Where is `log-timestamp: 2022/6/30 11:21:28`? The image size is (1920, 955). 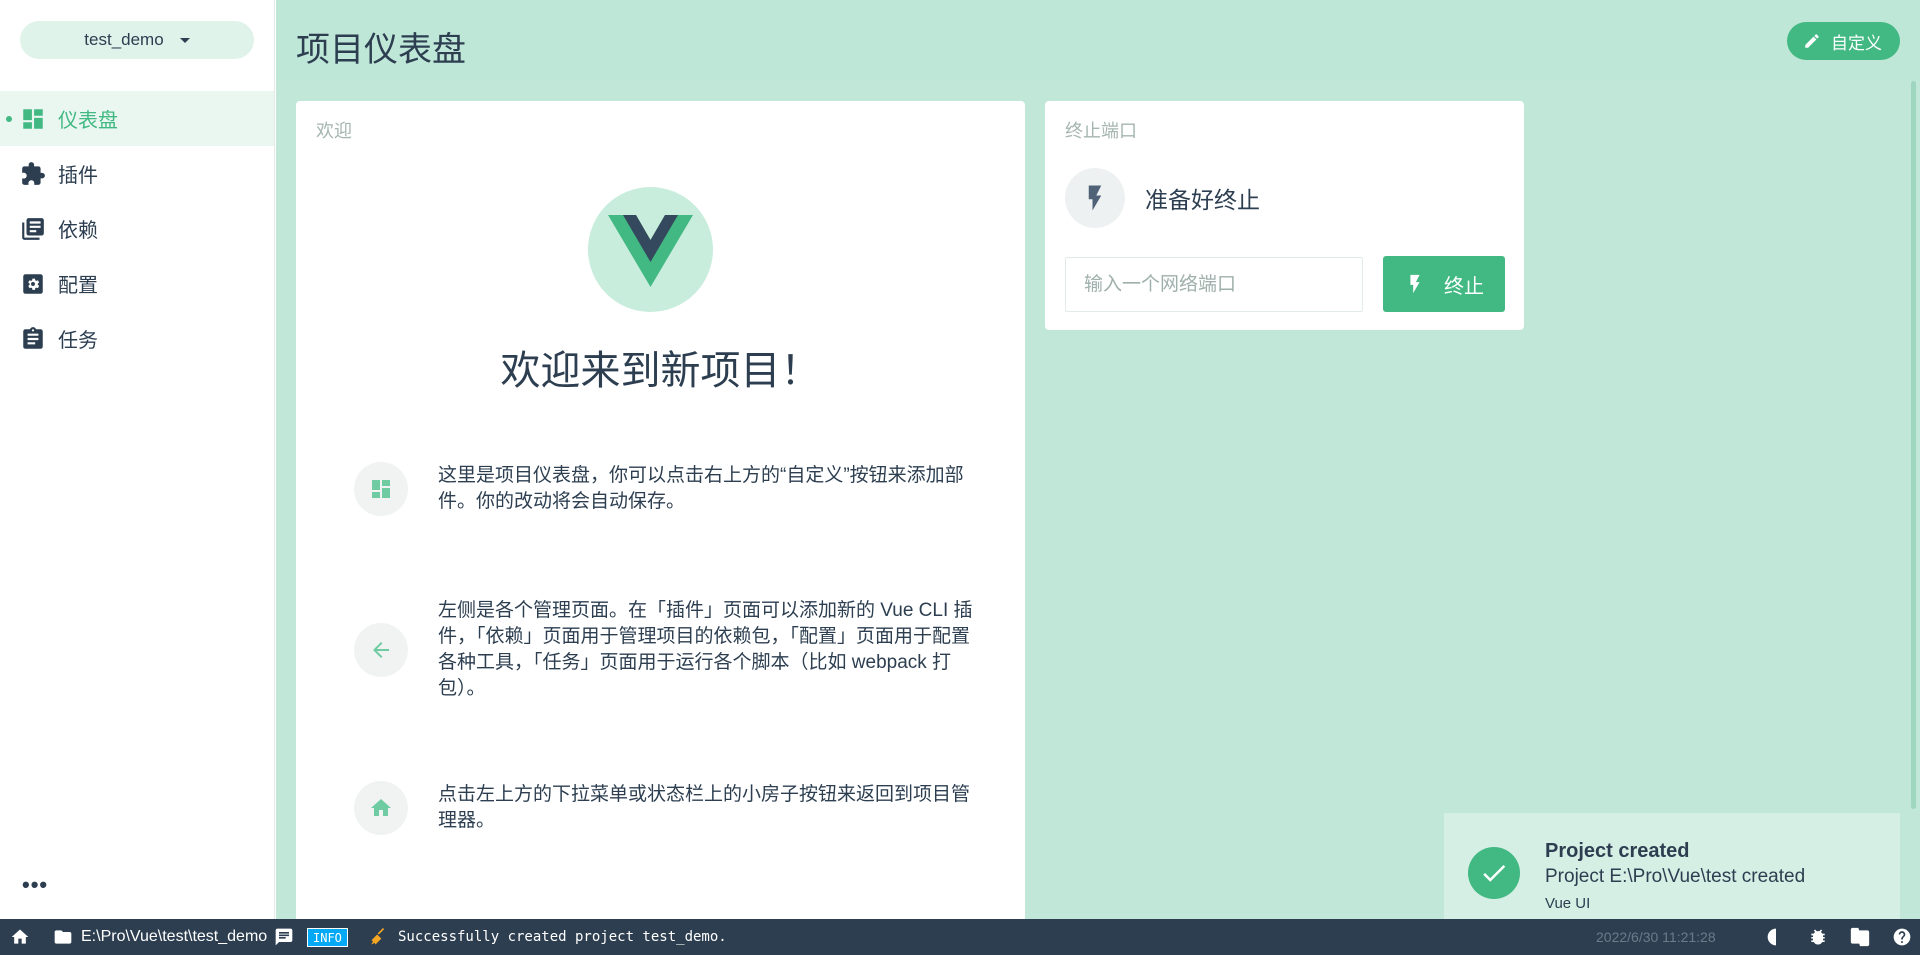
log-timestamp: 2022/6/30 11:21:28 is located at coordinates (1656, 937).